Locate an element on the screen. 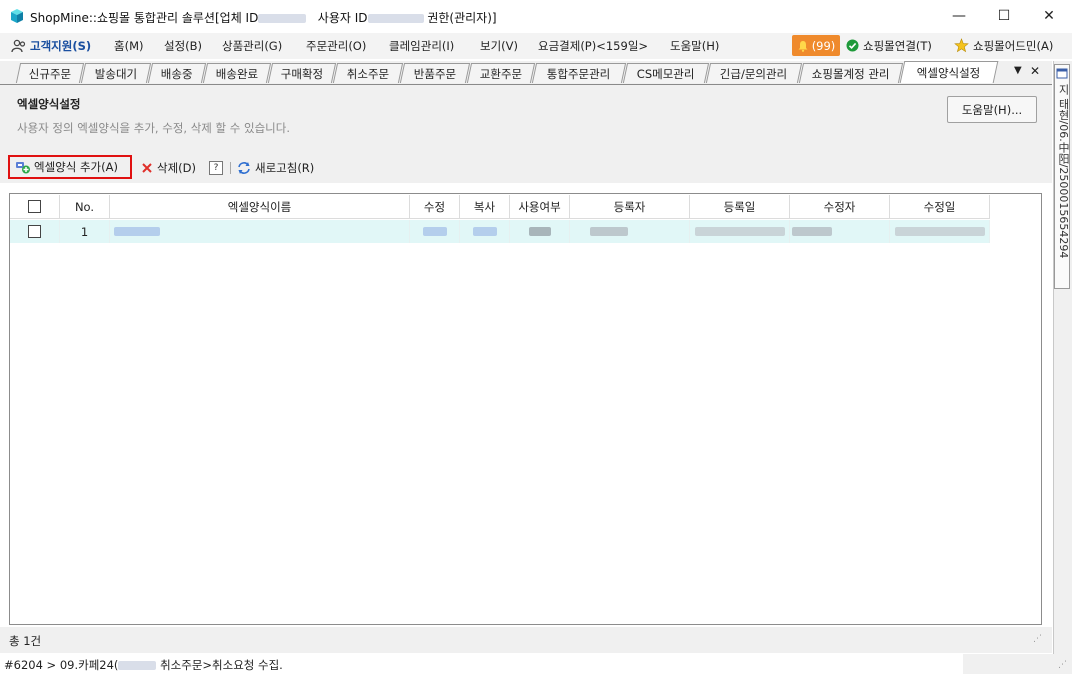 The width and height of the screenshot is (1072, 674). column-header-name: 엑셀양식이름 is located at coordinates (260, 207).